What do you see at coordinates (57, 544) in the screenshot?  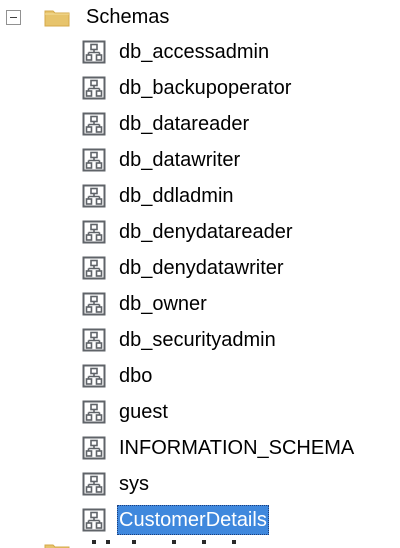 I see `next-folder-icon` at bounding box center [57, 544].